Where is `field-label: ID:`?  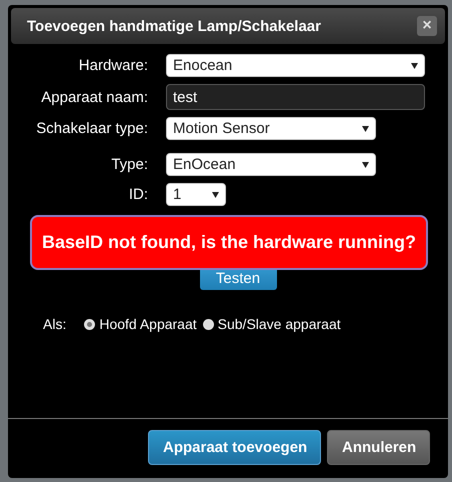 field-label: ID: is located at coordinates (138, 194).